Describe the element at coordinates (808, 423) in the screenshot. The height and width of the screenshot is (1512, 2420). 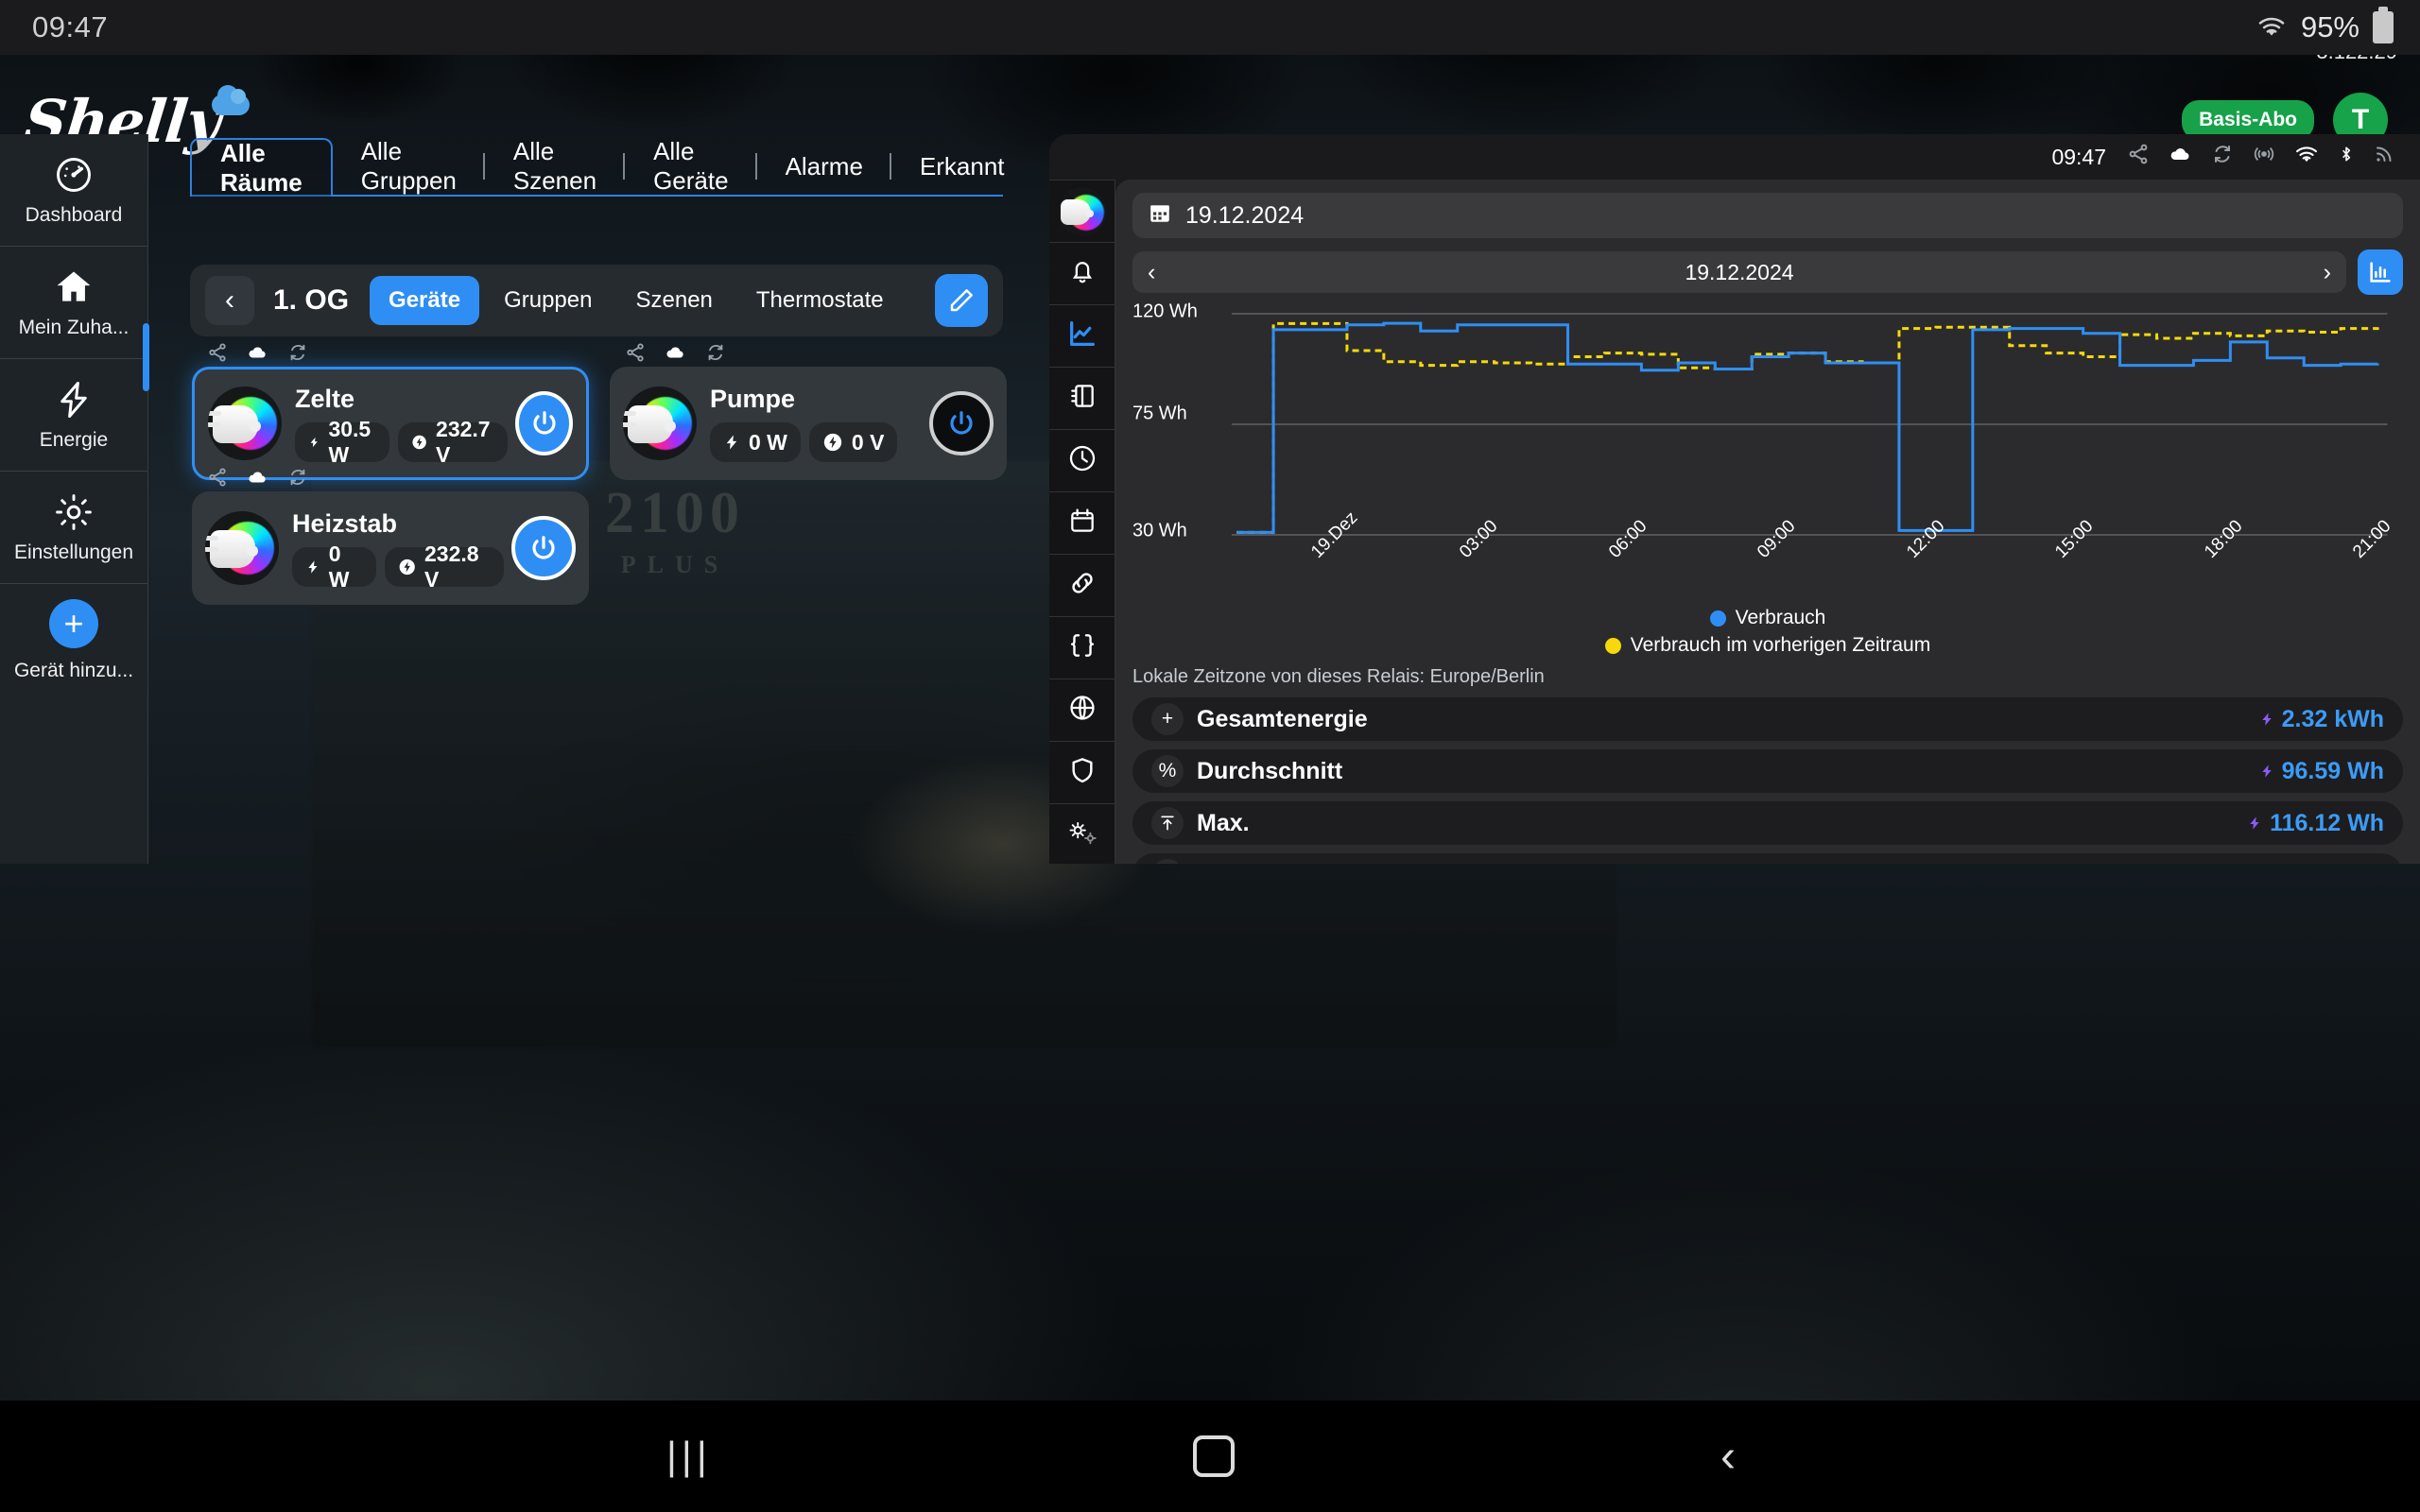
I see `device-card-pumpe: Pumpe 0 W 0 V` at that location.